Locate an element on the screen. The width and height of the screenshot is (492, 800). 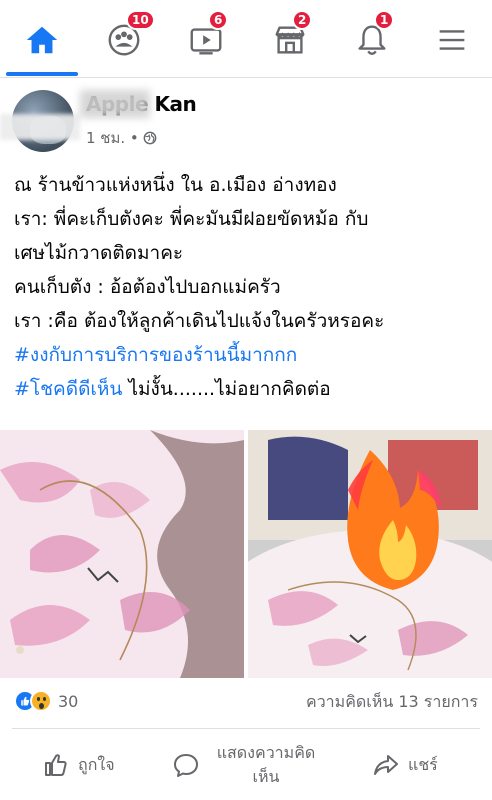
reaction-summary: 30 is located at coordinates (46, 701).